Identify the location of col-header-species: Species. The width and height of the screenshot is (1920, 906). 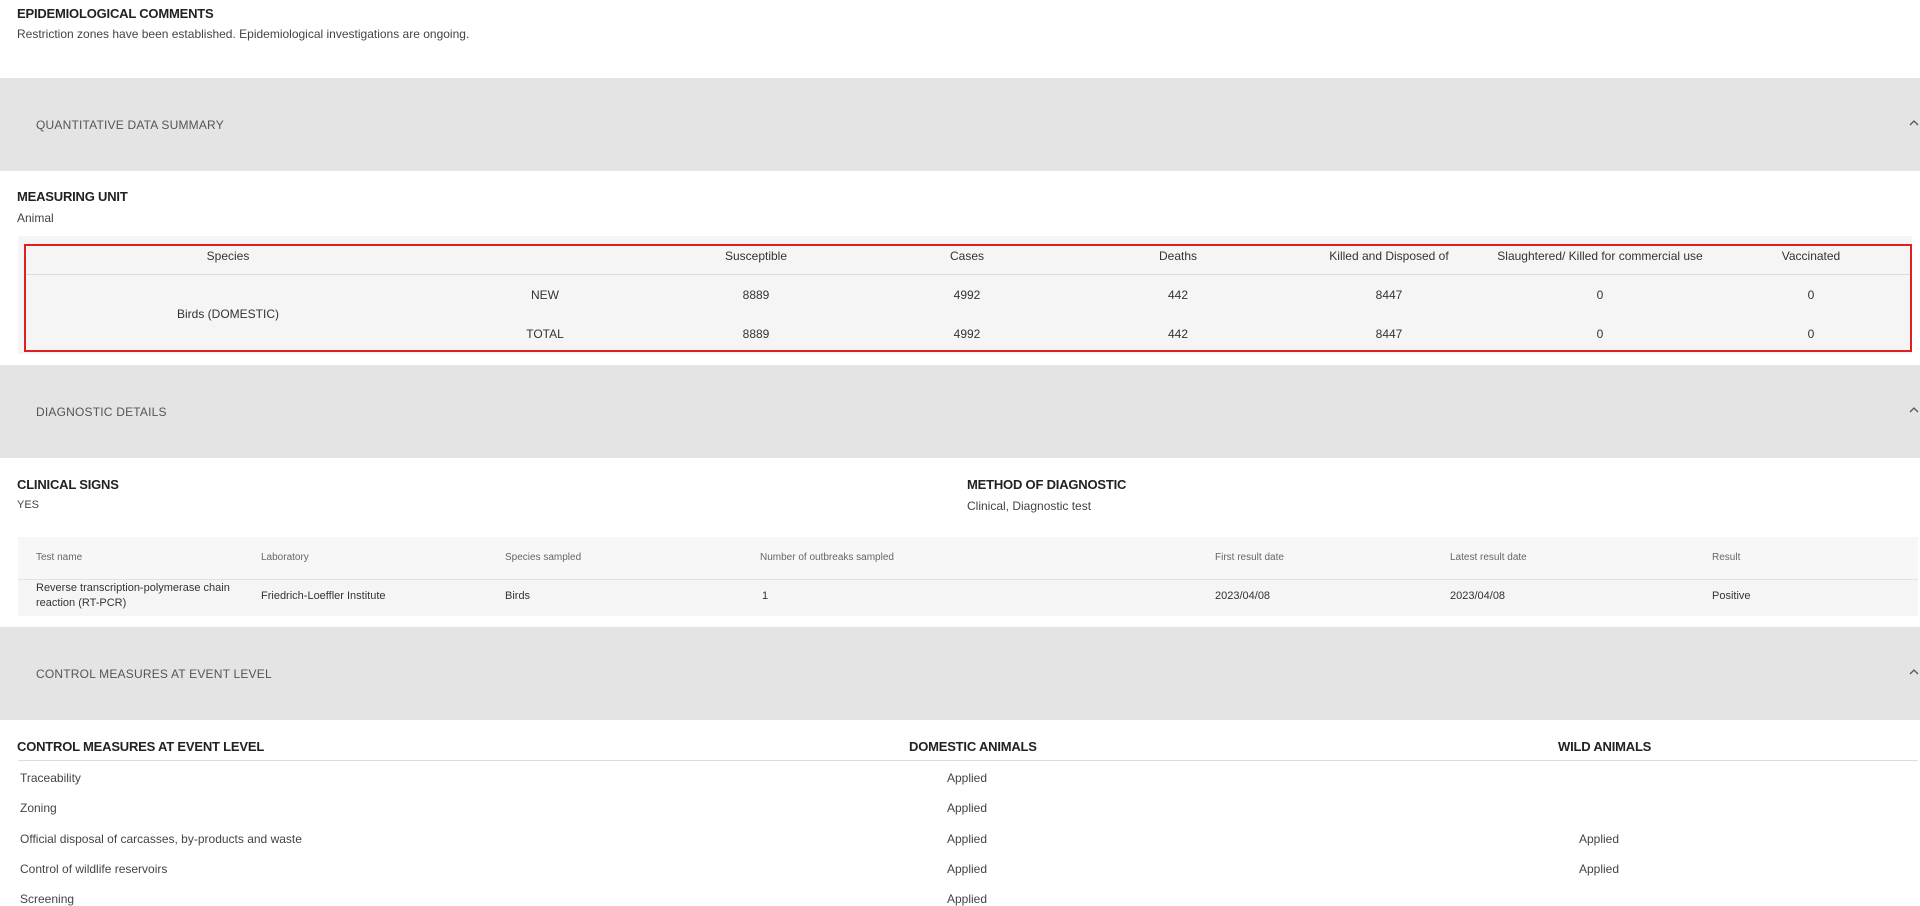
(228, 256).